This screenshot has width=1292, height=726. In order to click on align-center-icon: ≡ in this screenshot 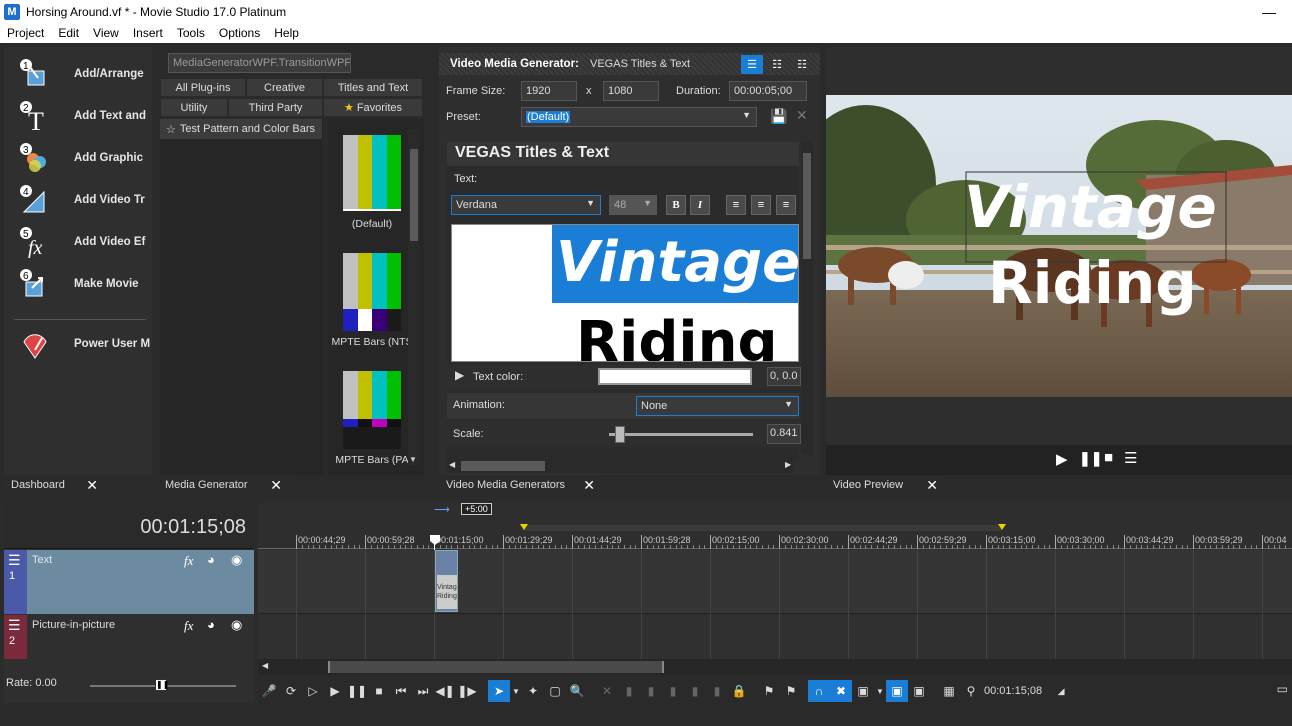, I will do `click(761, 205)`.